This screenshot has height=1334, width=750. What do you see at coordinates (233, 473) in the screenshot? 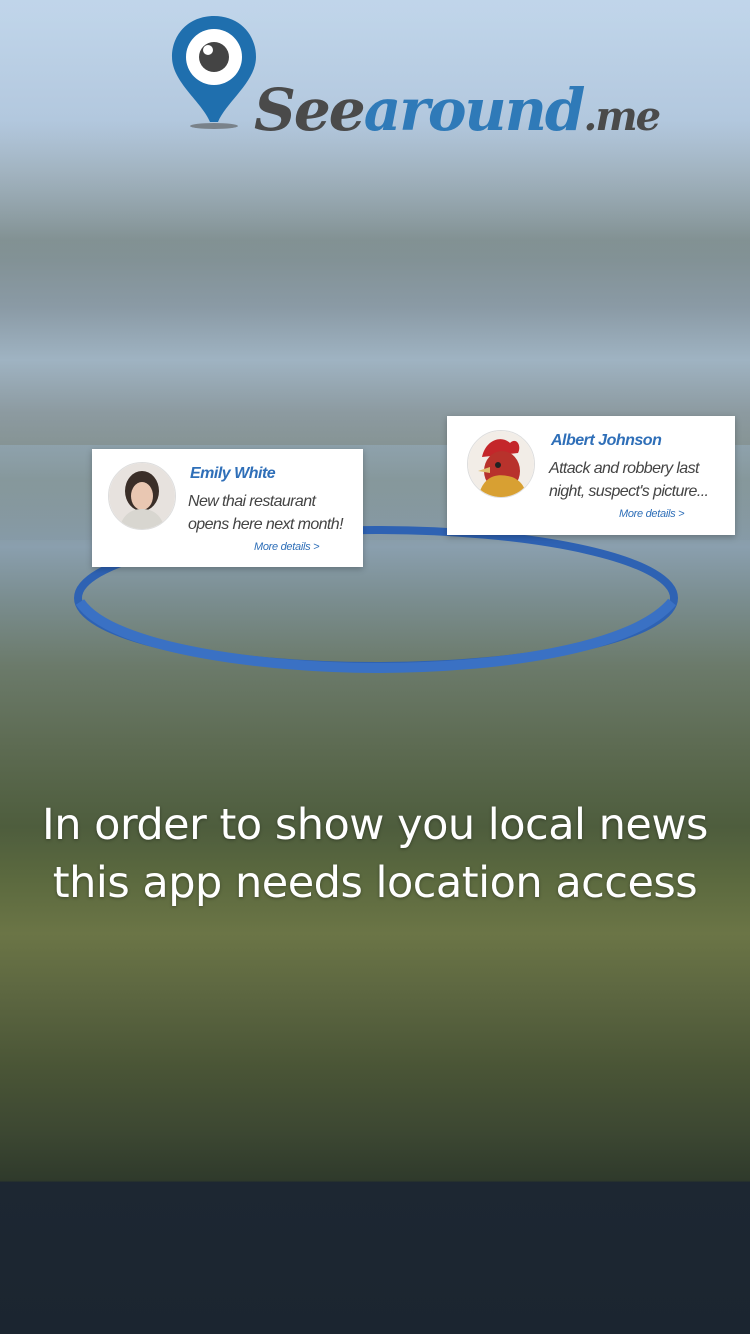
I see `card-author-name: Emily White` at bounding box center [233, 473].